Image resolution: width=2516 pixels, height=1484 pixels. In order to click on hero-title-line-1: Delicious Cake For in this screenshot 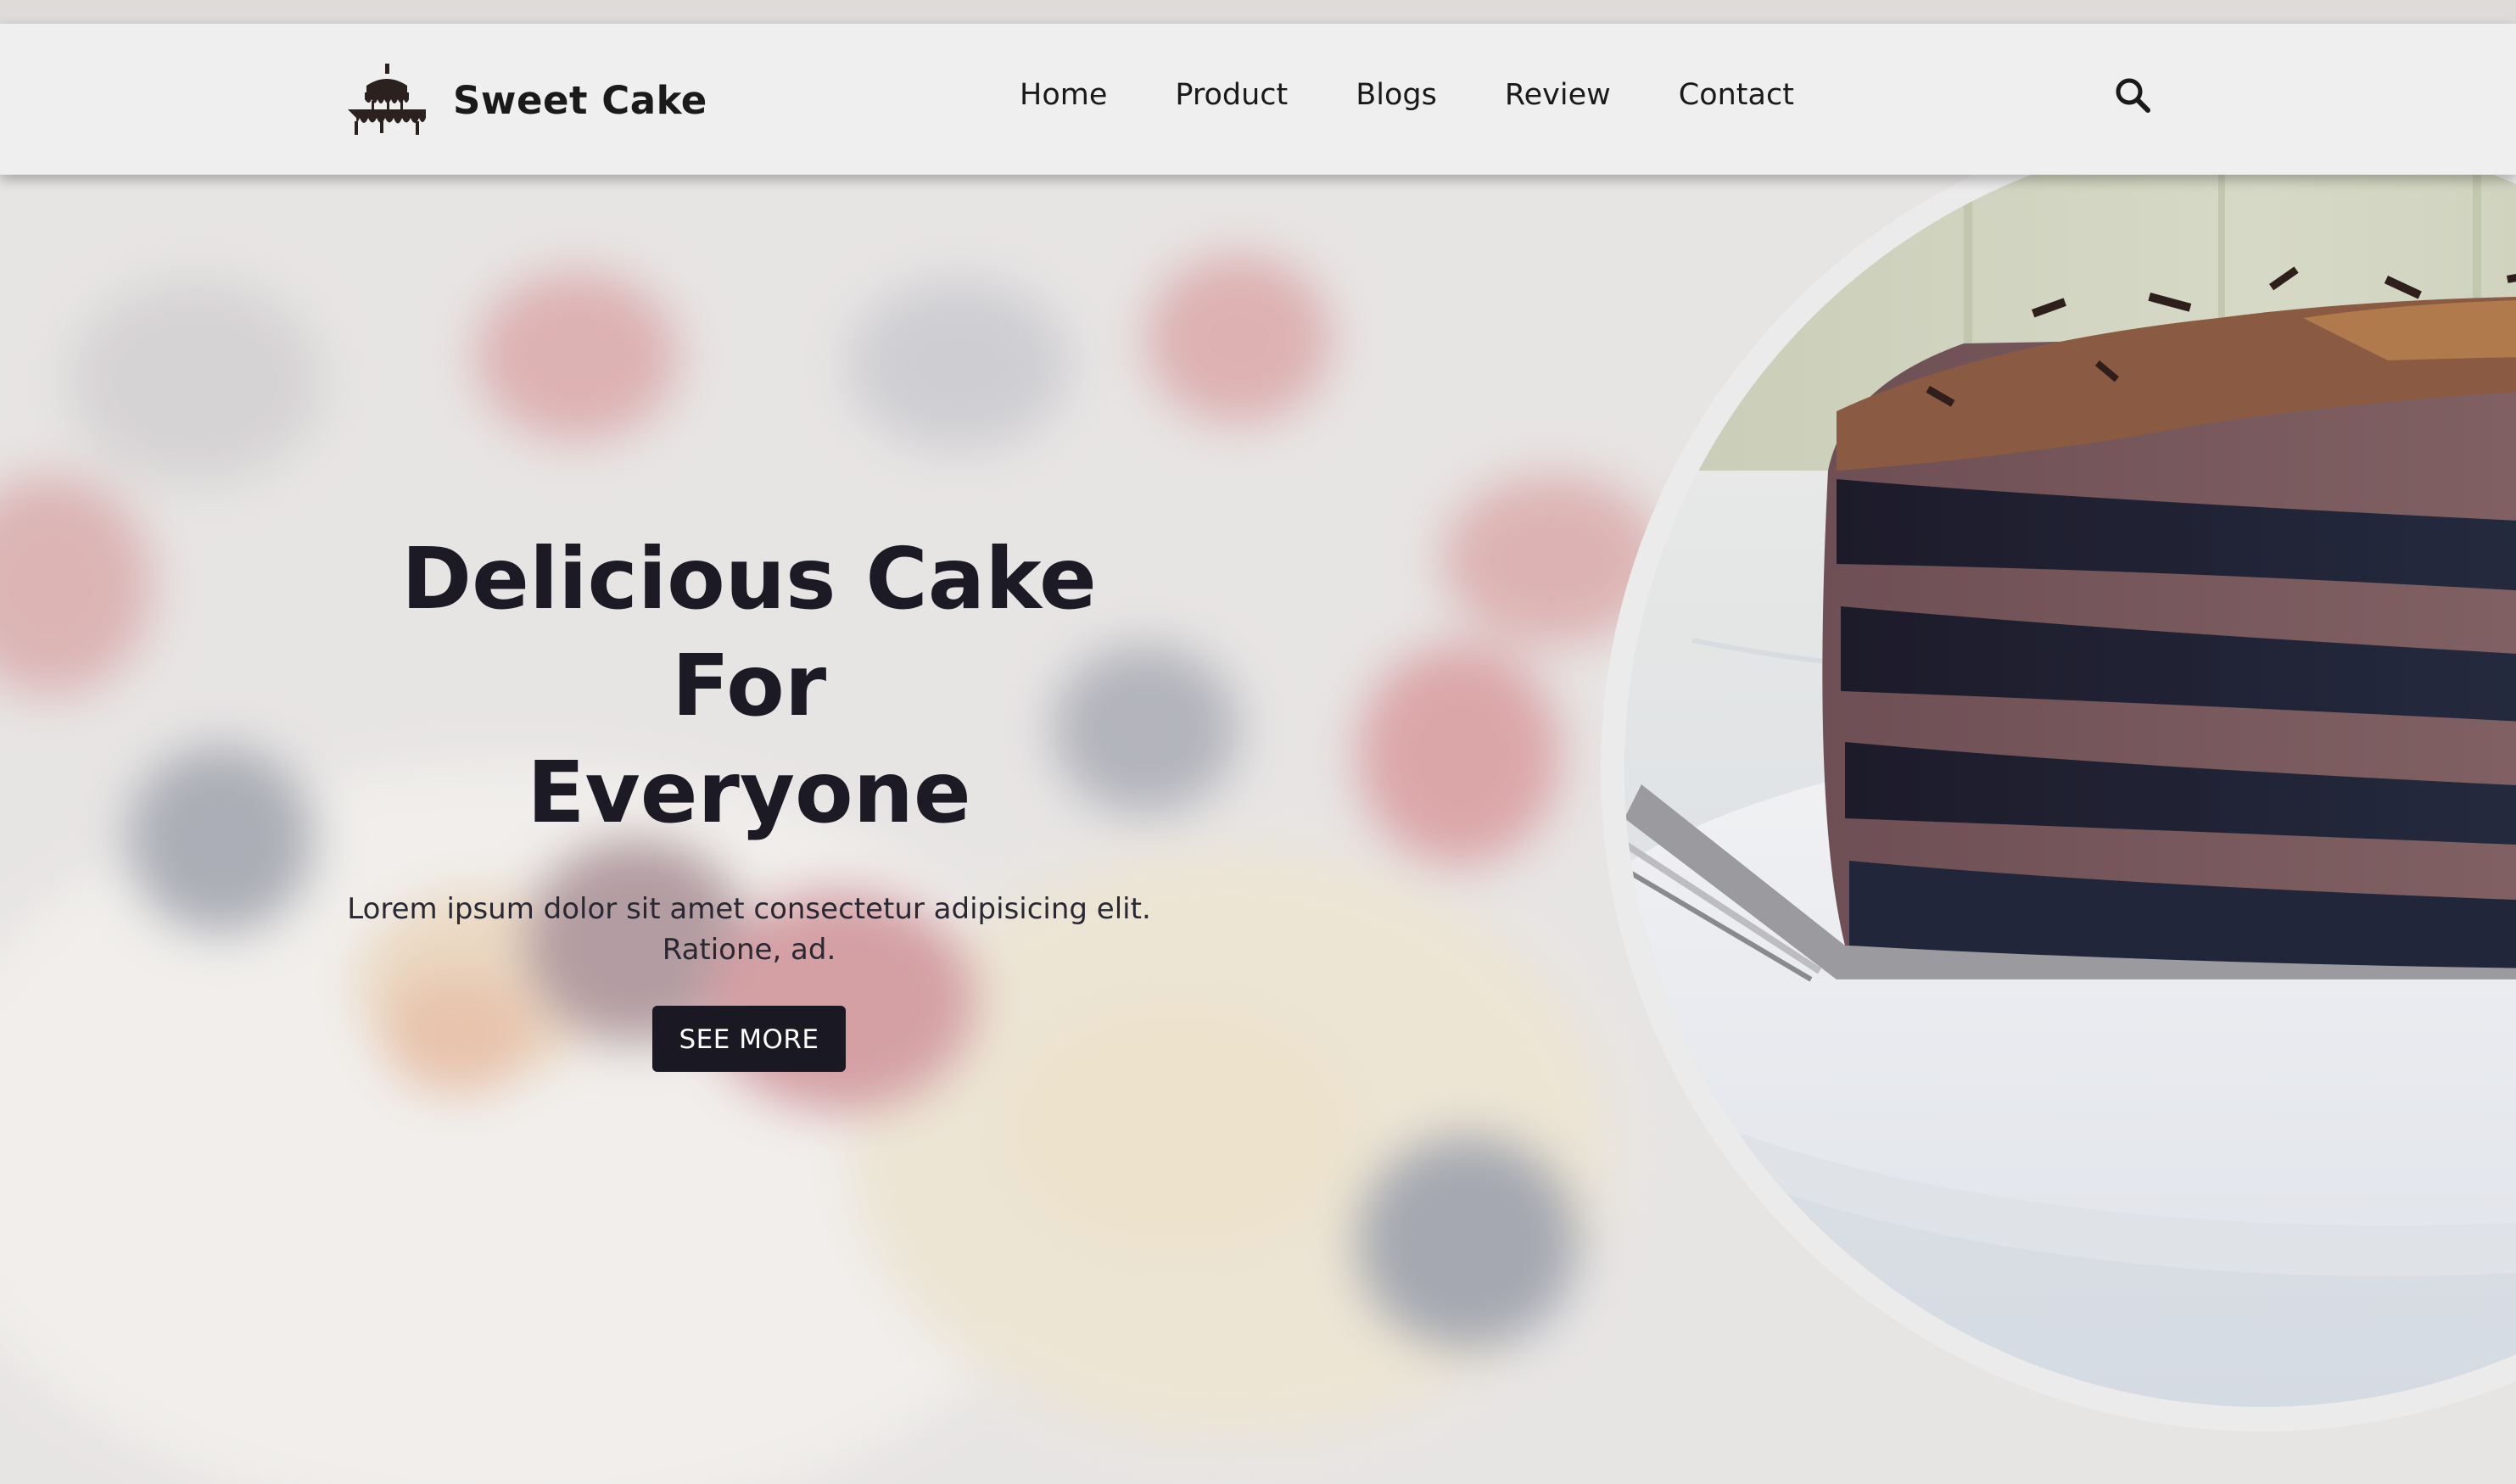, I will do `click(749, 632)`.